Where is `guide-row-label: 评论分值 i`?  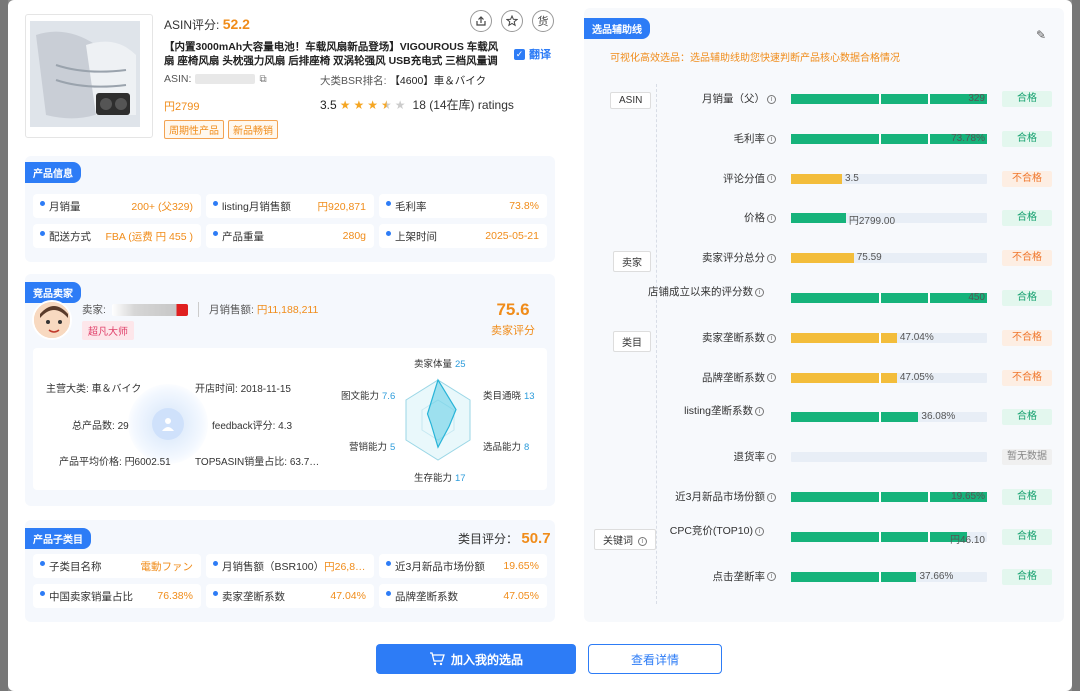 guide-row-label: 评论分值 i is located at coordinates (701, 179).